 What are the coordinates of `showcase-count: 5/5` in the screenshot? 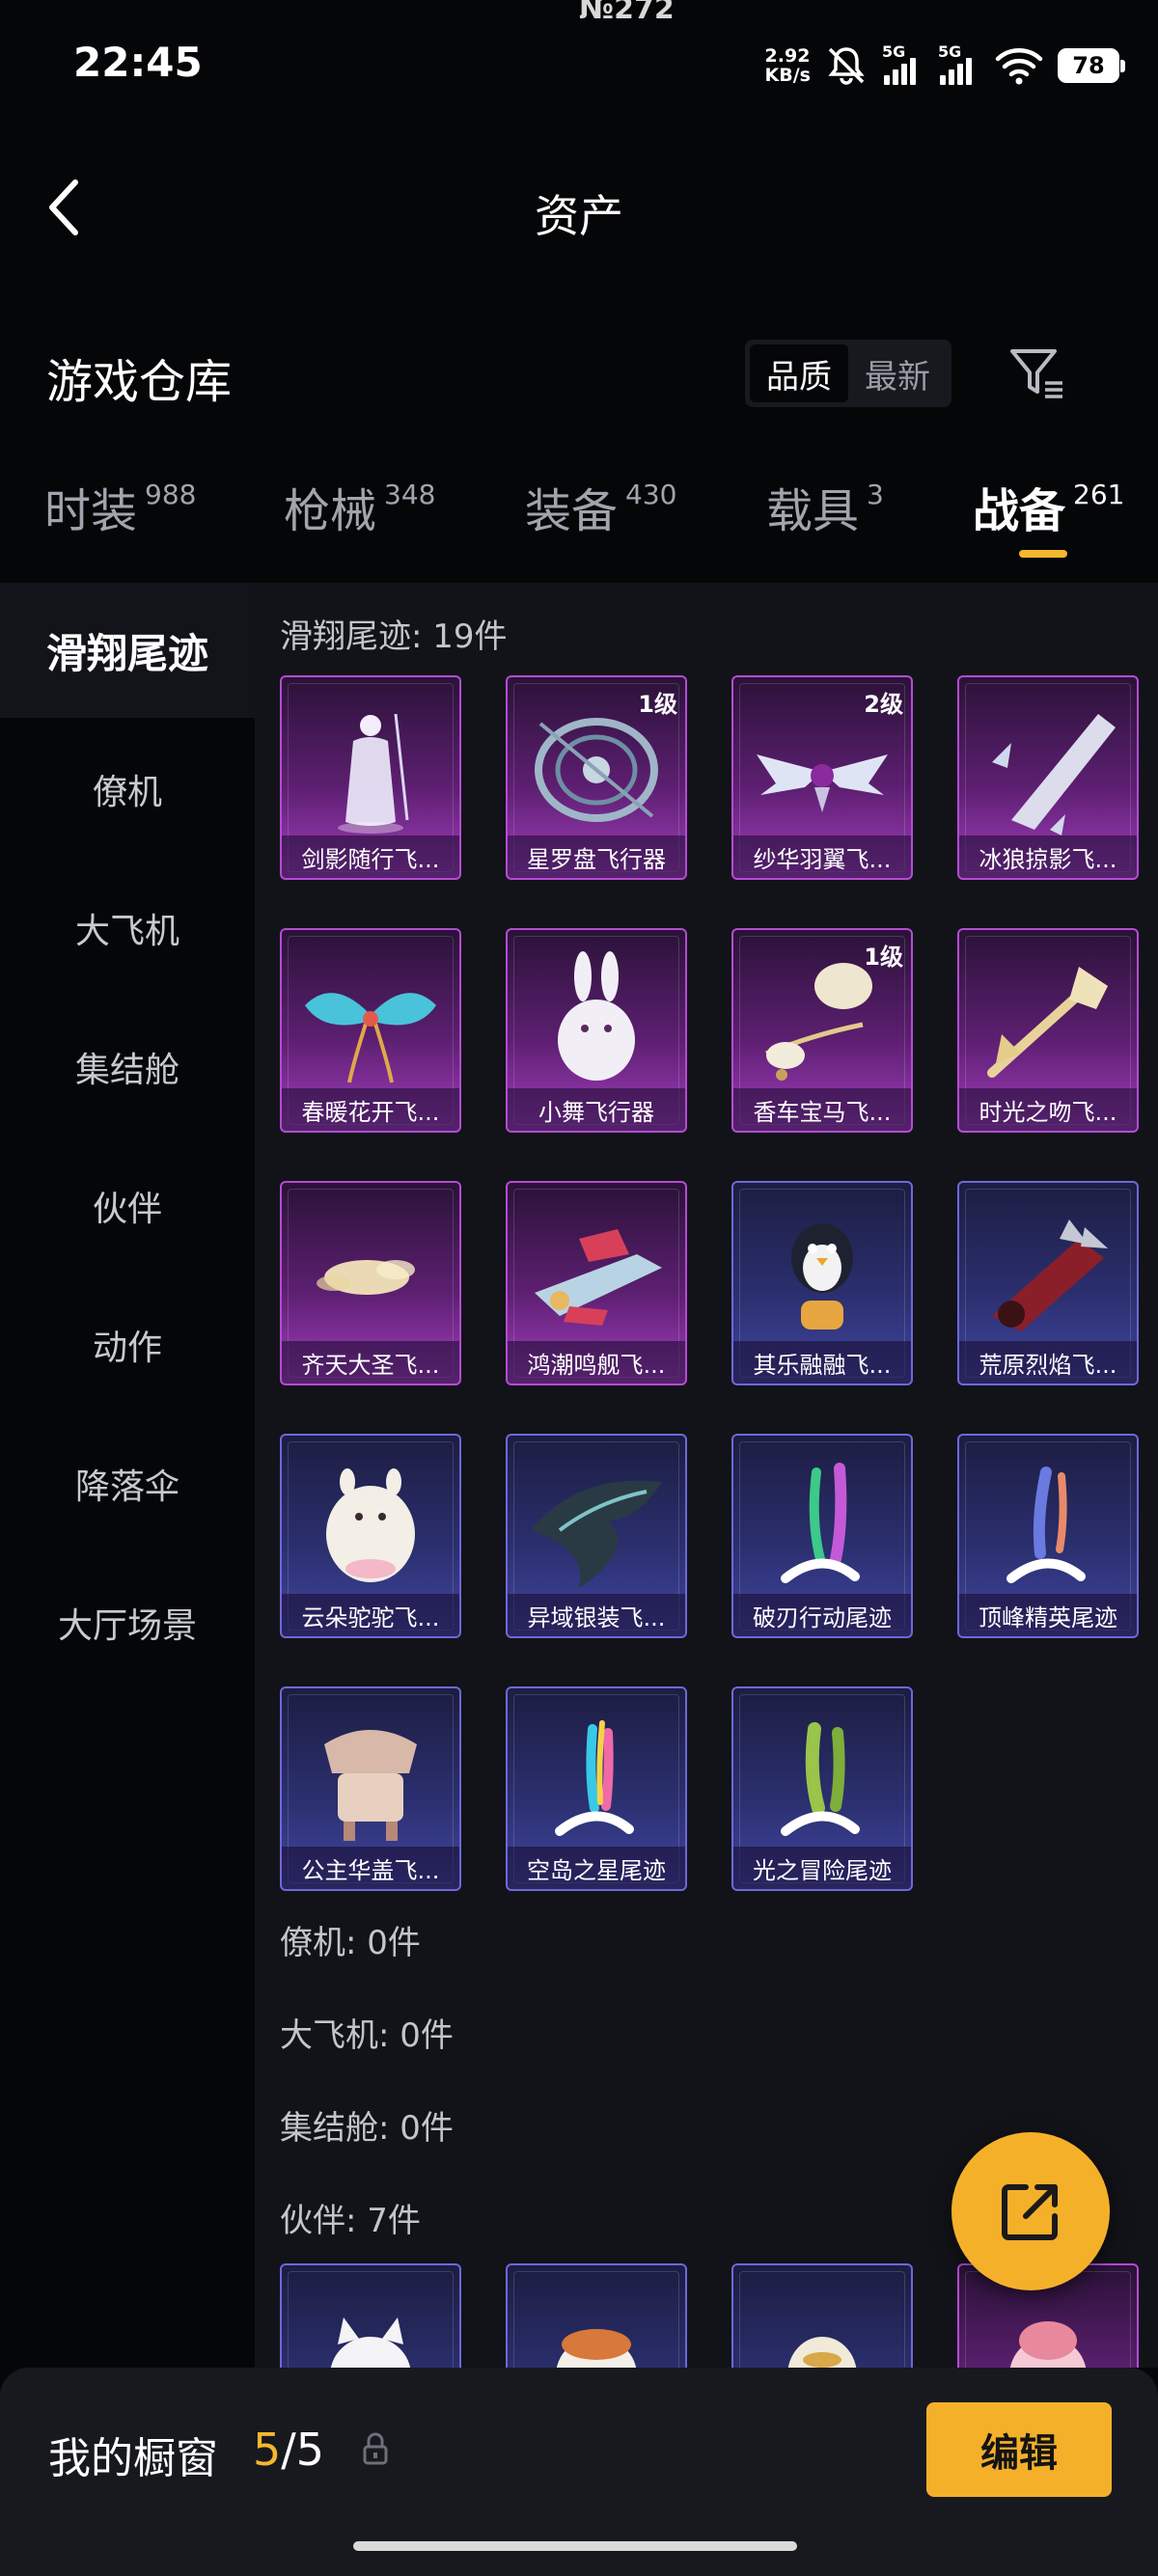 It's located at (288, 2450).